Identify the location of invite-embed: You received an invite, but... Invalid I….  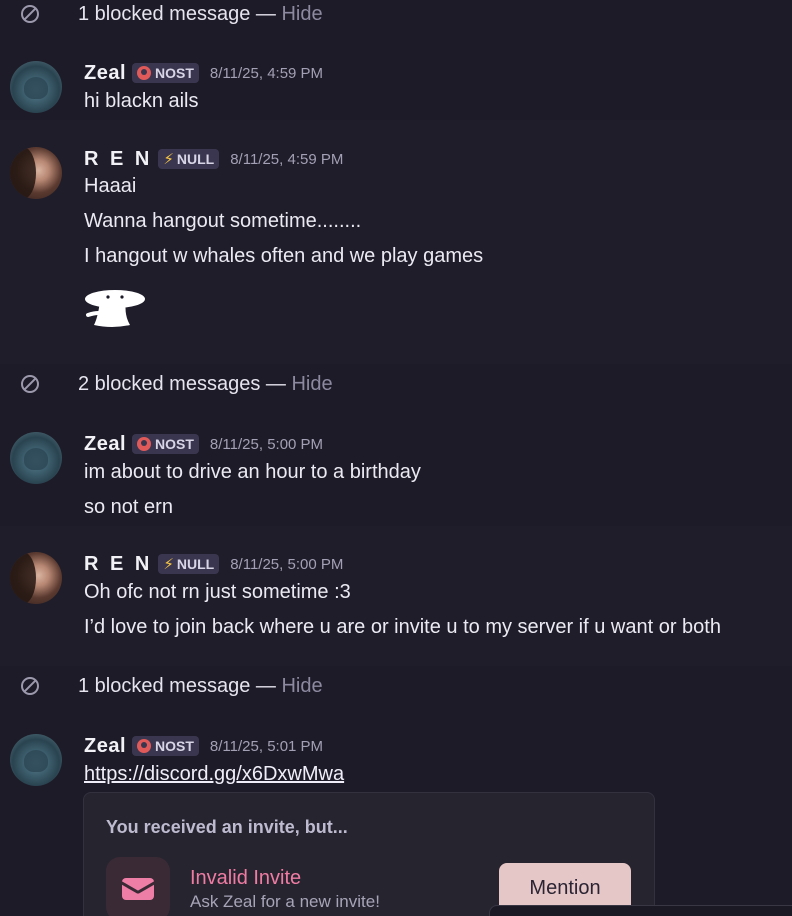
(369, 854).